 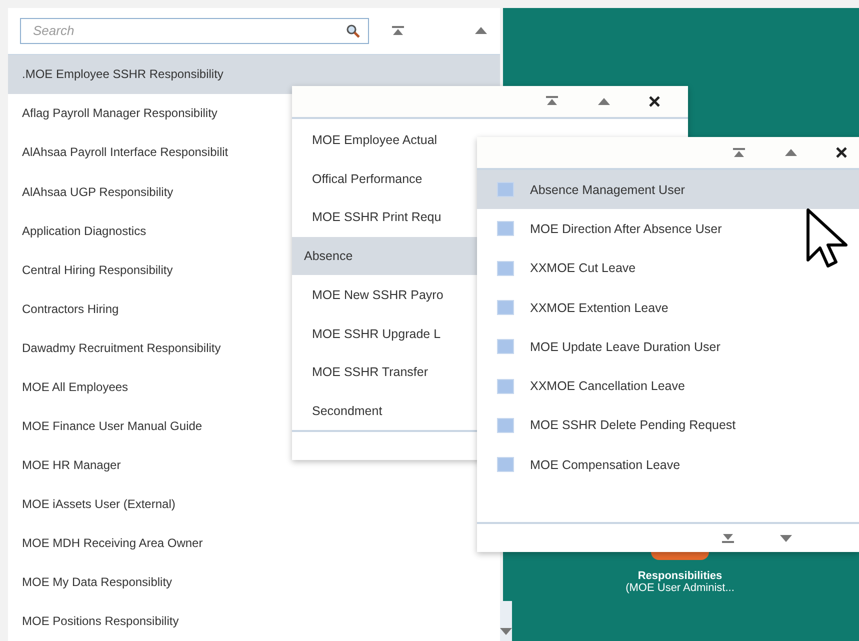 I want to click on function-item: MOE Direction After Absence User, so click(x=668, y=229).